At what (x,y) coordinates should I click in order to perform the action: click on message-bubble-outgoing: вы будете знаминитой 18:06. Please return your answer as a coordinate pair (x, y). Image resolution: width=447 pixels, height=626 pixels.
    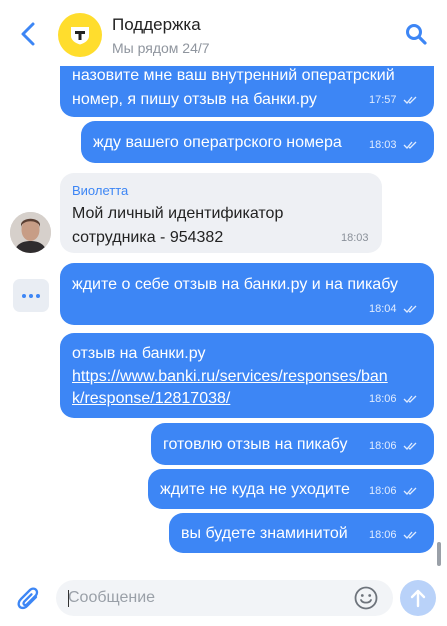
    Looking at the image, I should click on (301, 533).